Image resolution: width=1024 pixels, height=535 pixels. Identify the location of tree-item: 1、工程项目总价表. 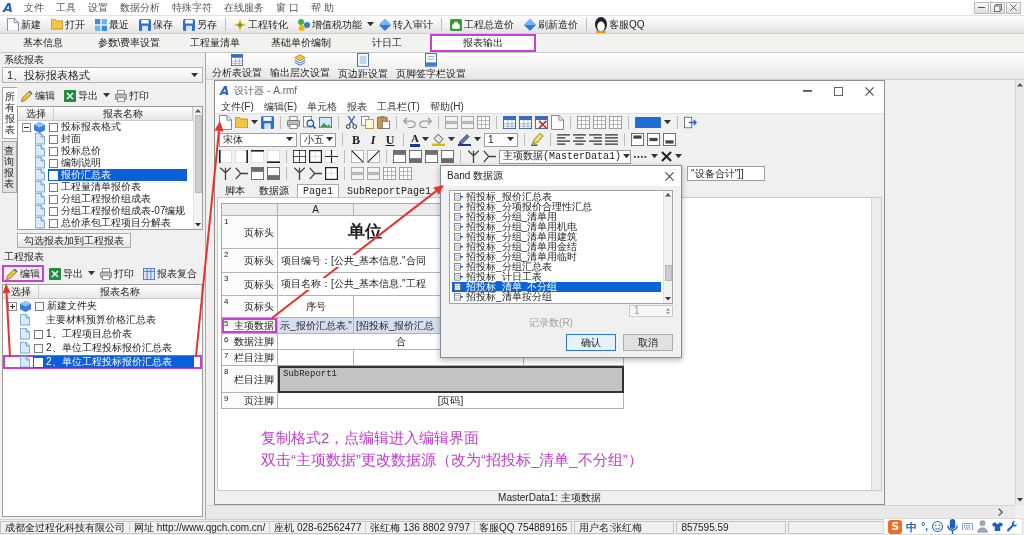
(83, 334).